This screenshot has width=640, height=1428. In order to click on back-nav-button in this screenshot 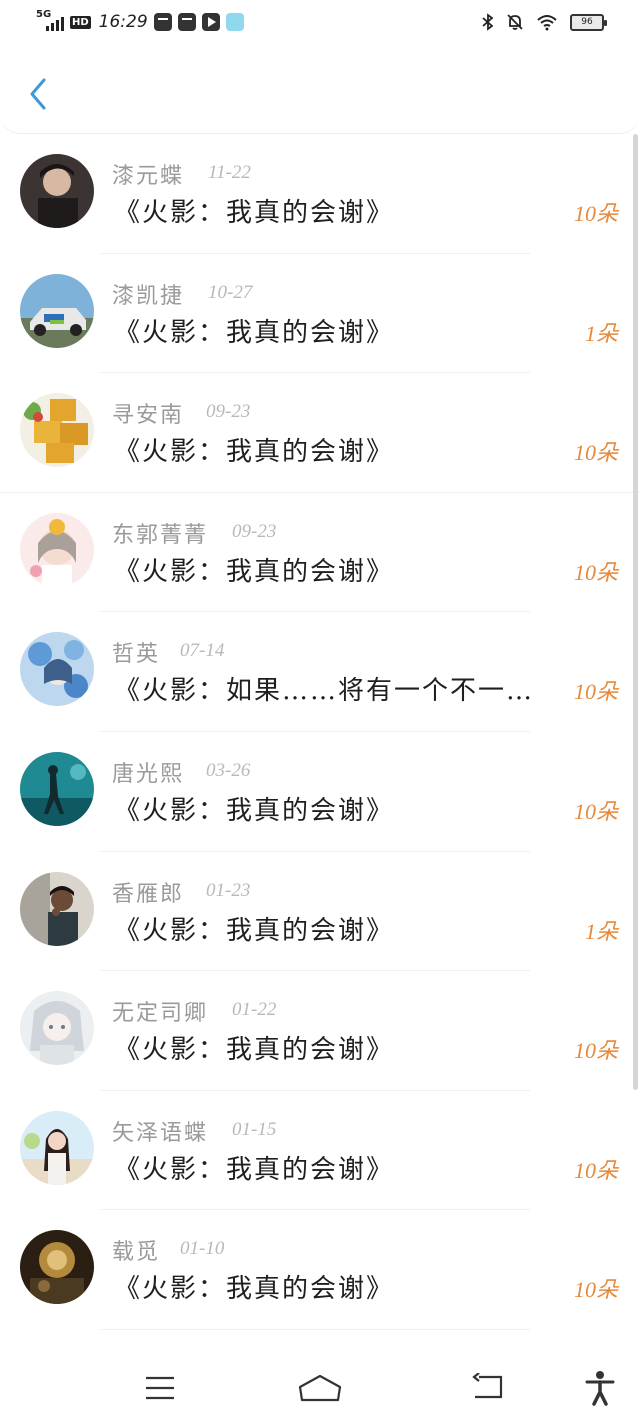, I will do `click(488, 1388)`.